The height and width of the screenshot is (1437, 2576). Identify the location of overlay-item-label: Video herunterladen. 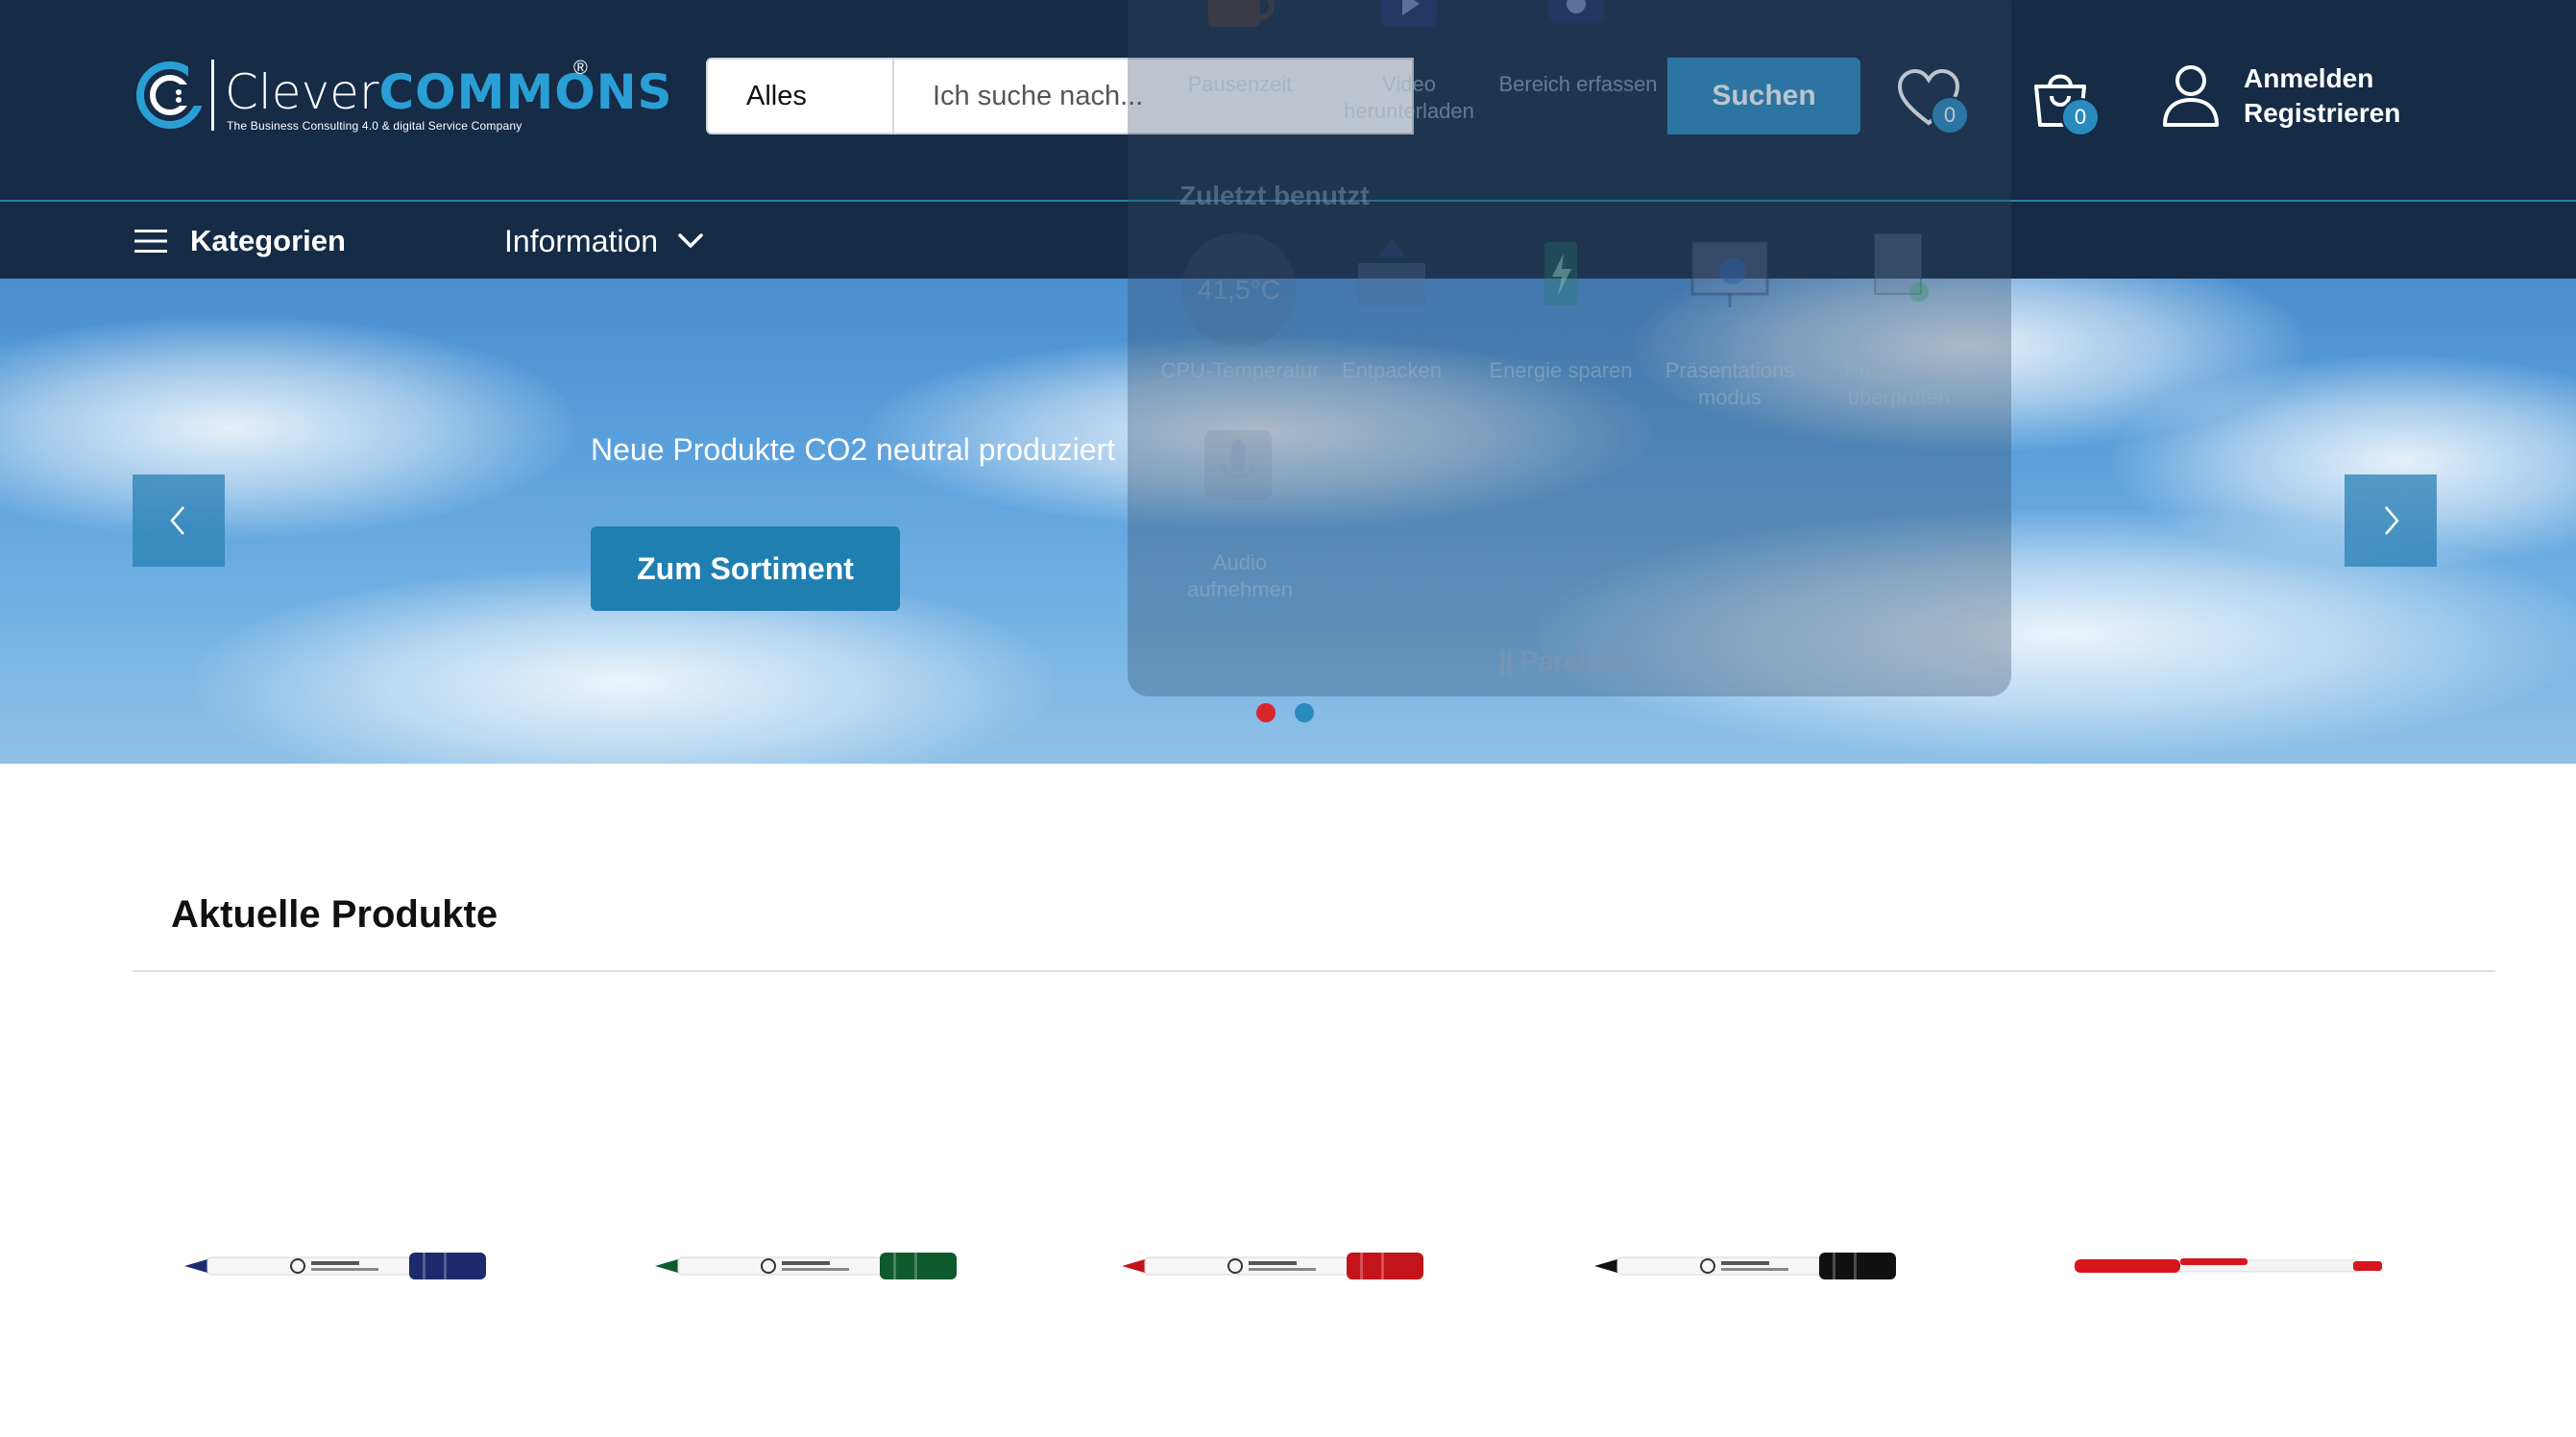
(1409, 97).